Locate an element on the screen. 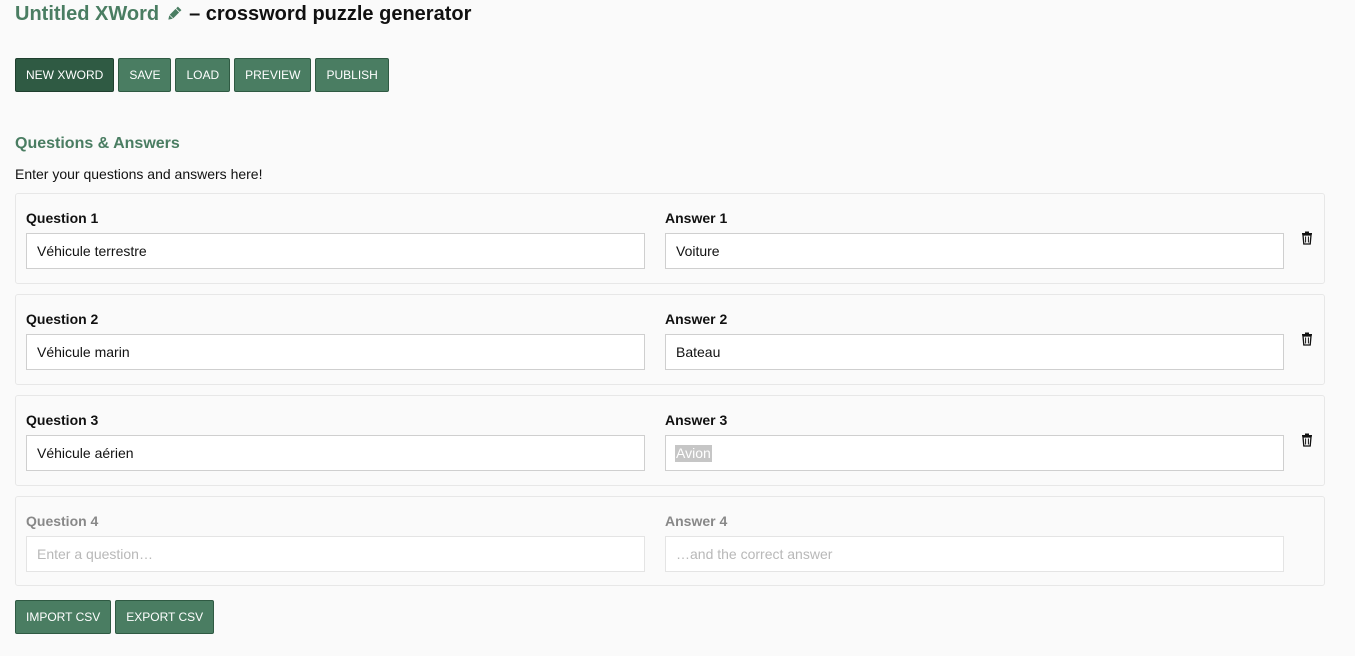 The image size is (1355, 656). toolbar: NEW XWORD SAVE LOAD PREVIEW PUBLISH is located at coordinates (202, 75).